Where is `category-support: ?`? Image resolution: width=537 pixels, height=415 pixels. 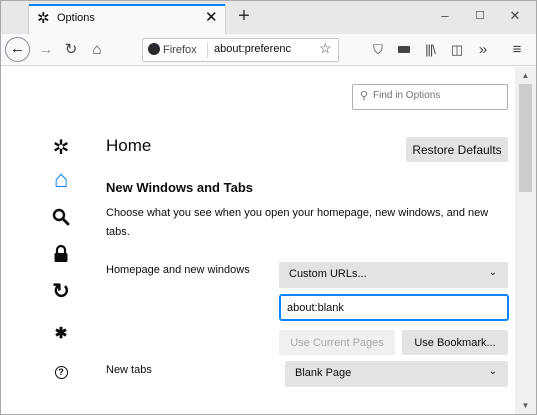 category-support: ? is located at coordinates (61, 371).